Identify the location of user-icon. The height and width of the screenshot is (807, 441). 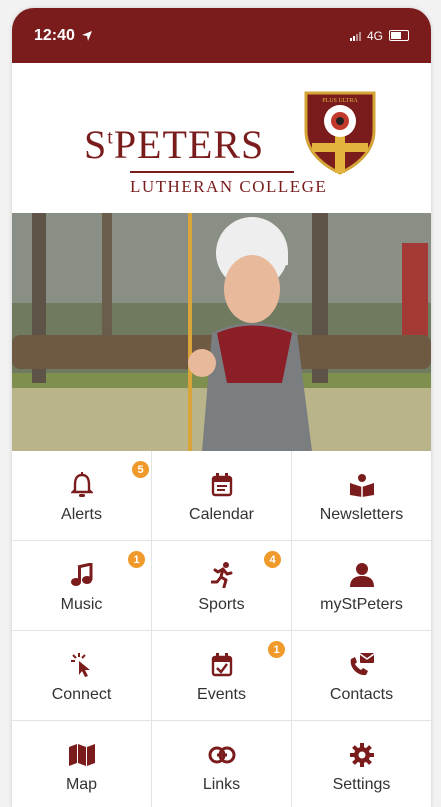
(361, 575).